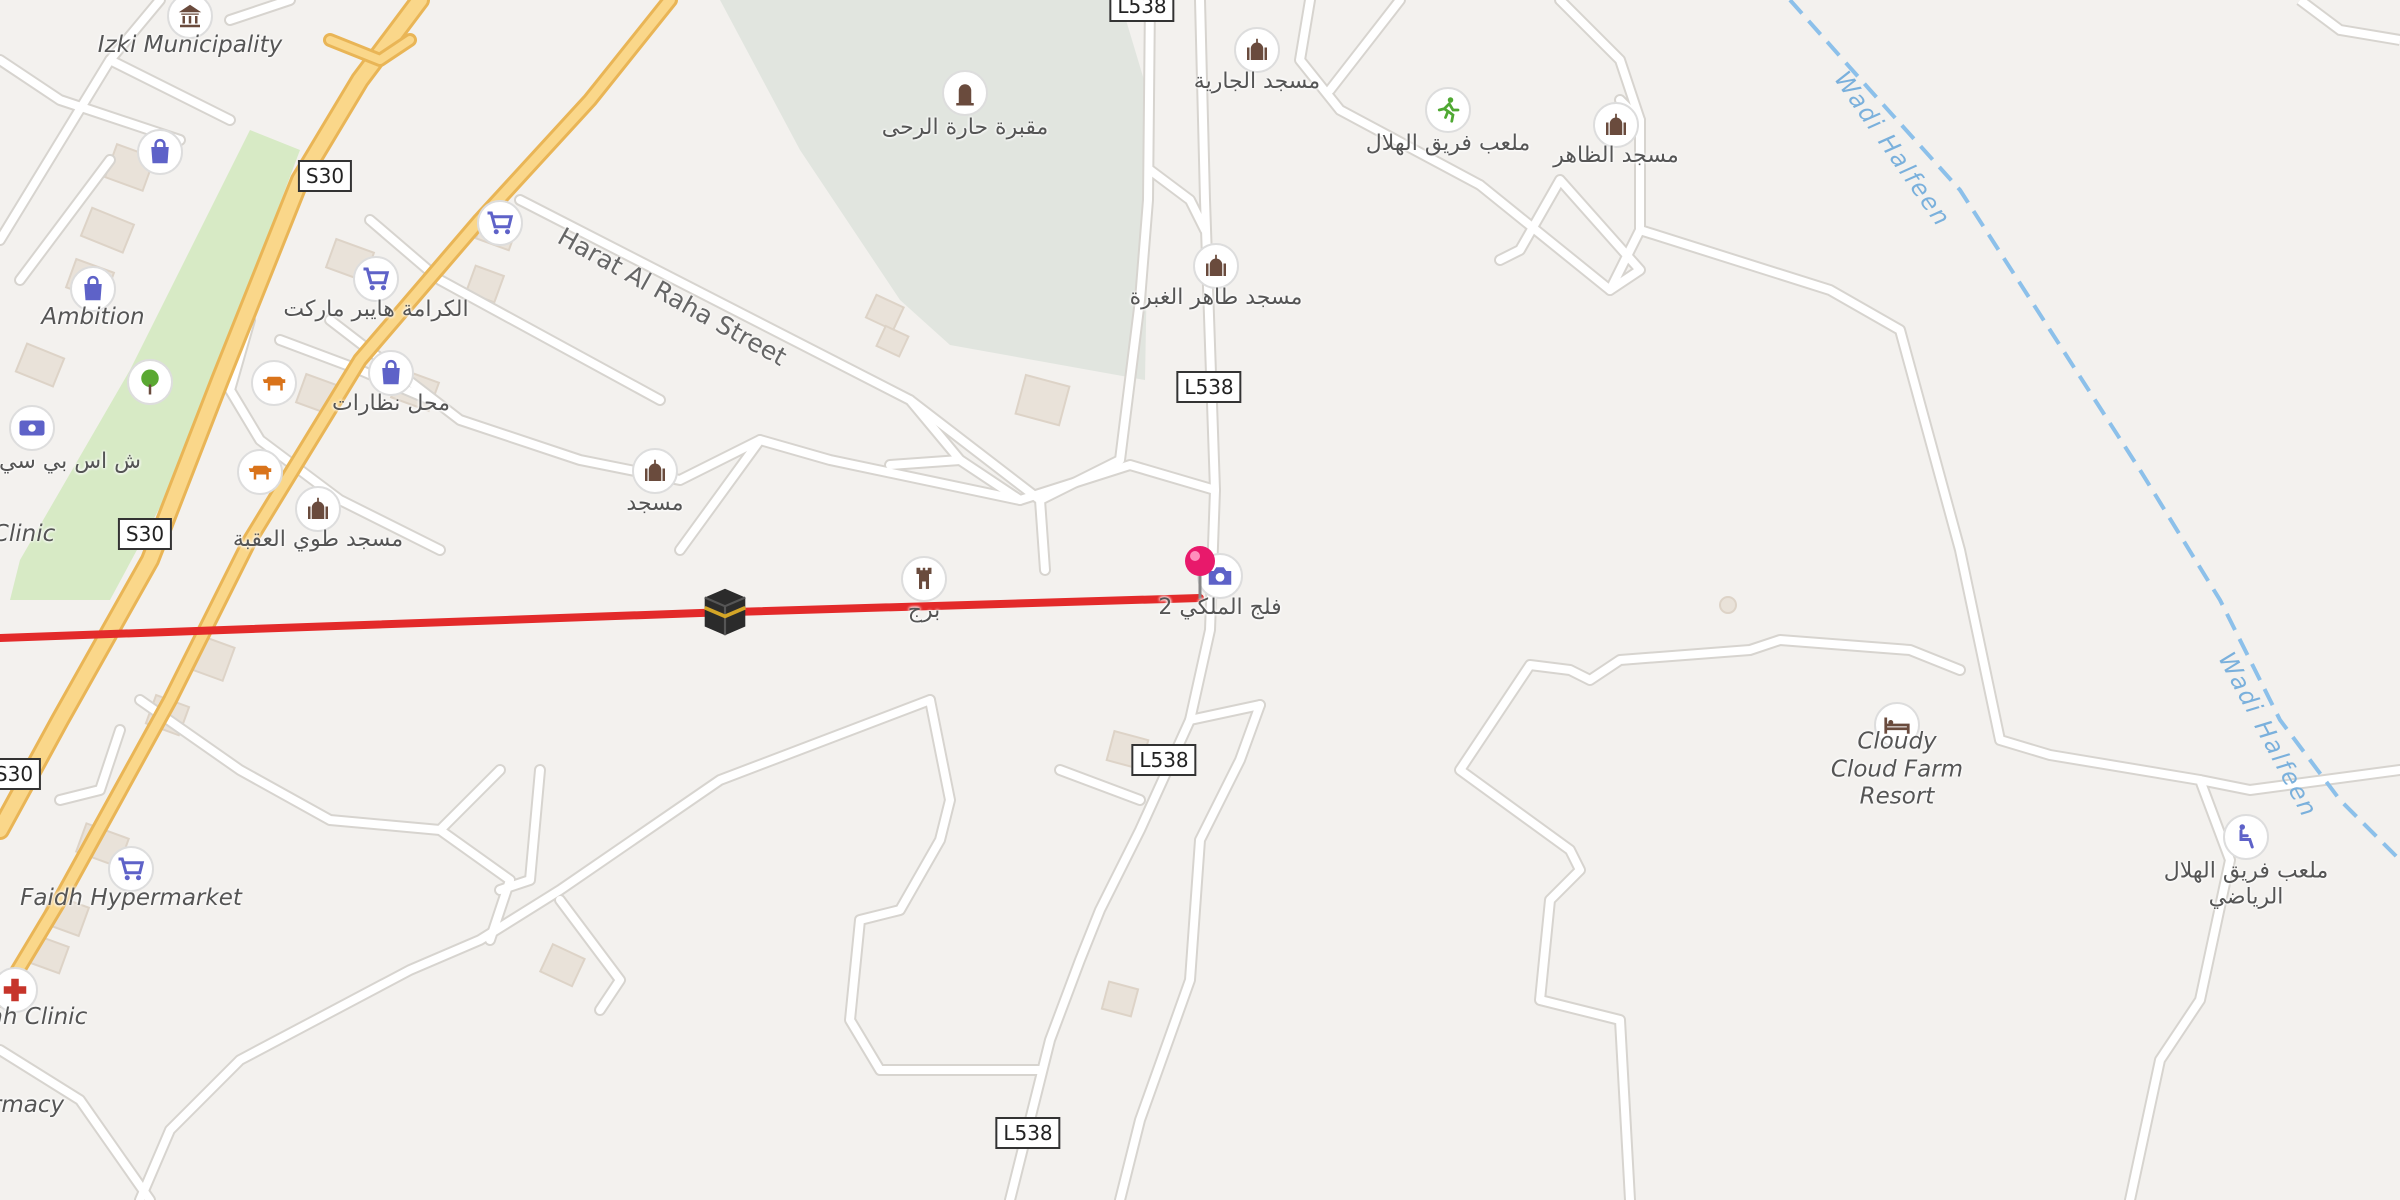  I want to click on poi-label-mosque-tawi-aqaba: مسجد طوي العقبة, so click(318, 539).